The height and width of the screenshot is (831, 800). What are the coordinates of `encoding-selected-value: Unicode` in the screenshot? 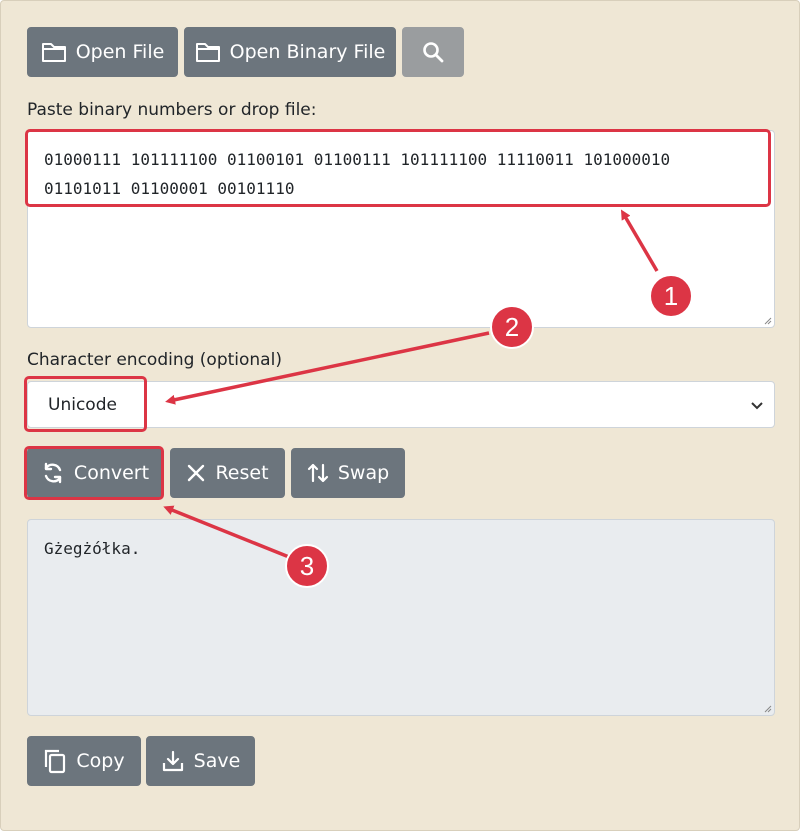 It's located at (82, 404).